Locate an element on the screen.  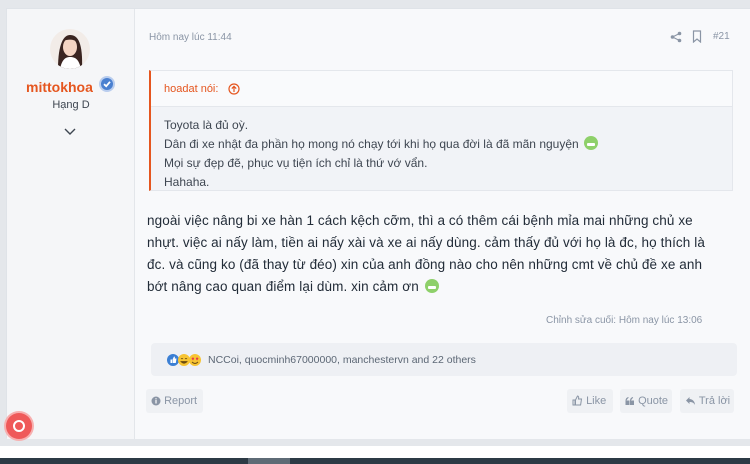
quote-button: Quote is located at coordinates (646, 401).